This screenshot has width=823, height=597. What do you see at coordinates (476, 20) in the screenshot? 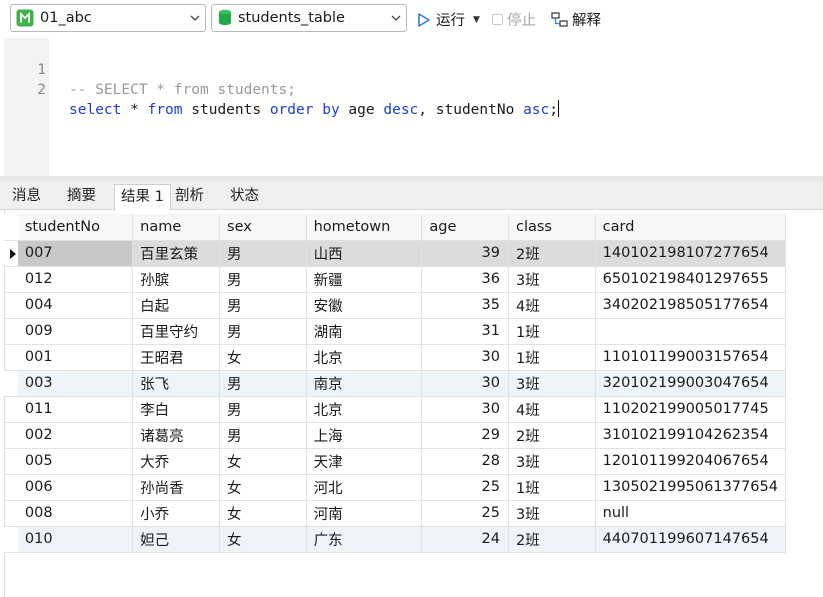
I see `run-dropdown-caret-icon: ▼` at bounding box center [476, 20].